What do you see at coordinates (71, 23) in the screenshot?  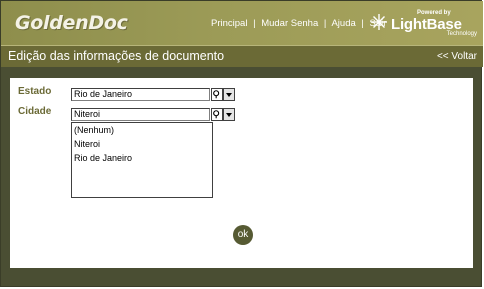 I see `logo: GoldenDoc` at bounding box center [71, 23].